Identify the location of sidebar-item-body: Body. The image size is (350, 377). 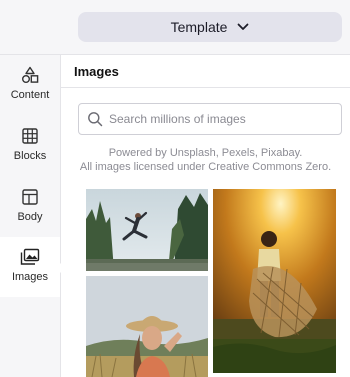
(30, 207).